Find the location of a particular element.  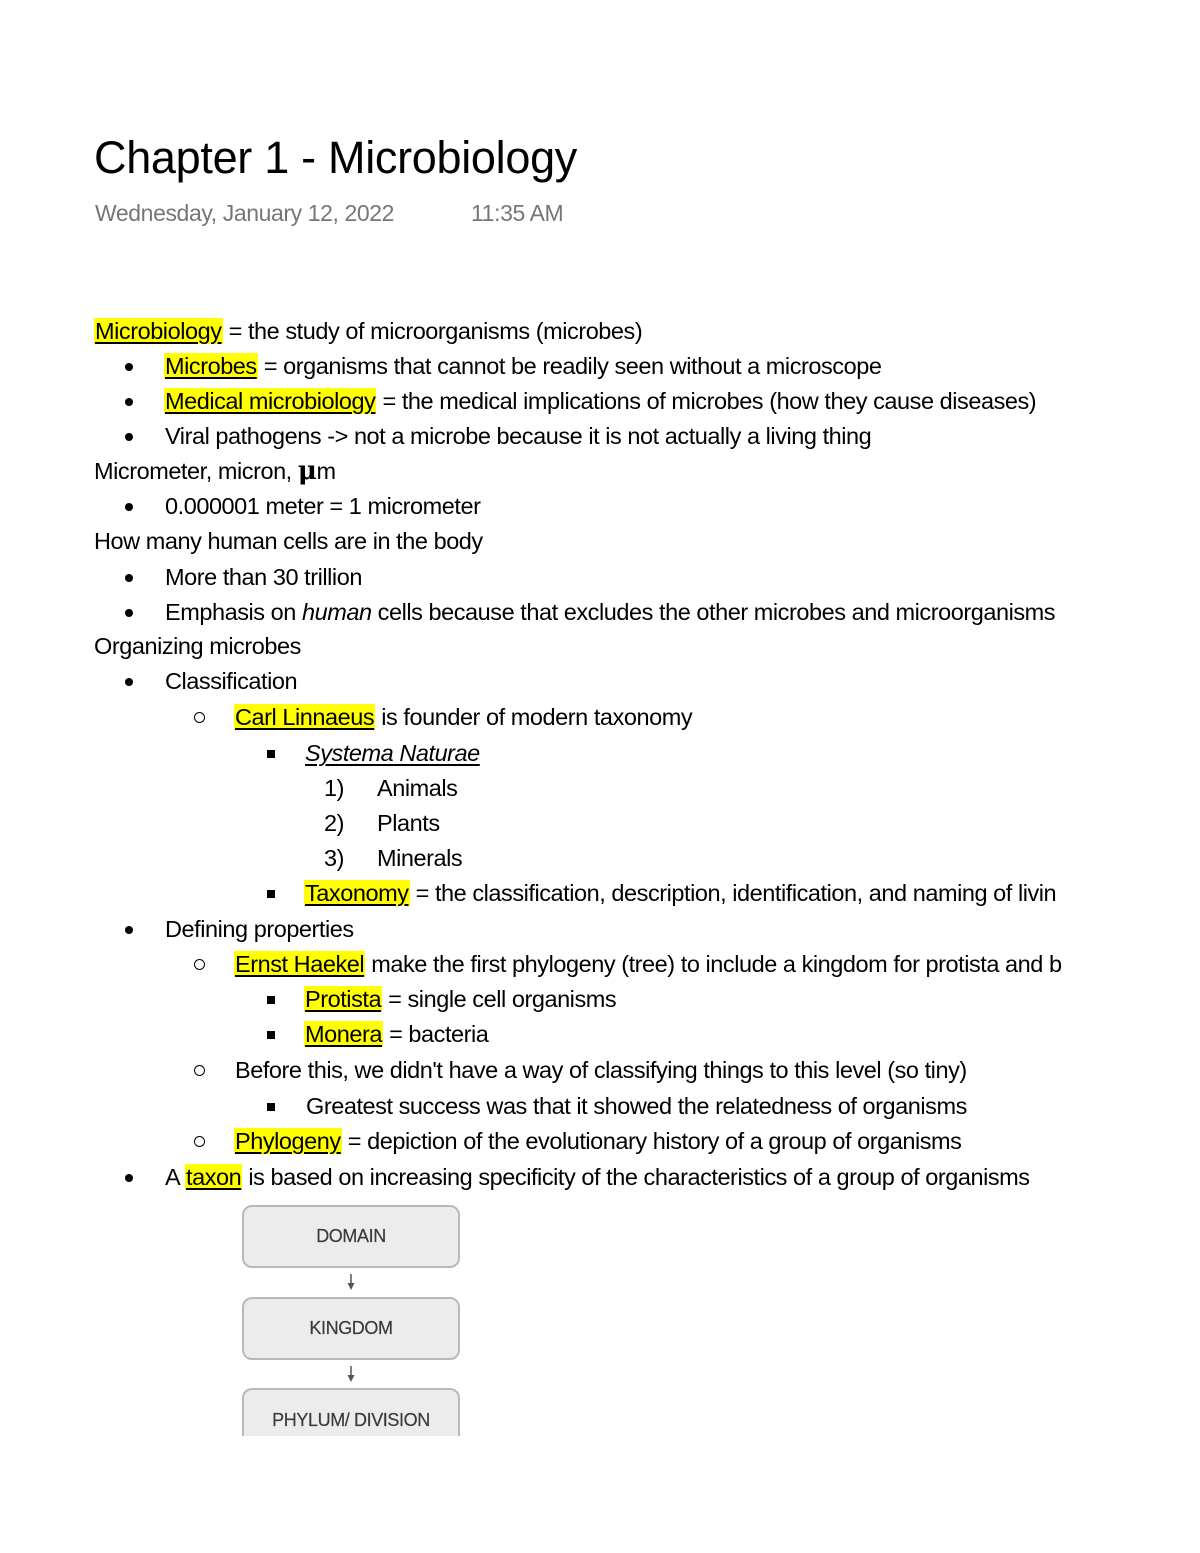

definition-text: is founder of modern taxonomy is located at coordinates (534, 717).